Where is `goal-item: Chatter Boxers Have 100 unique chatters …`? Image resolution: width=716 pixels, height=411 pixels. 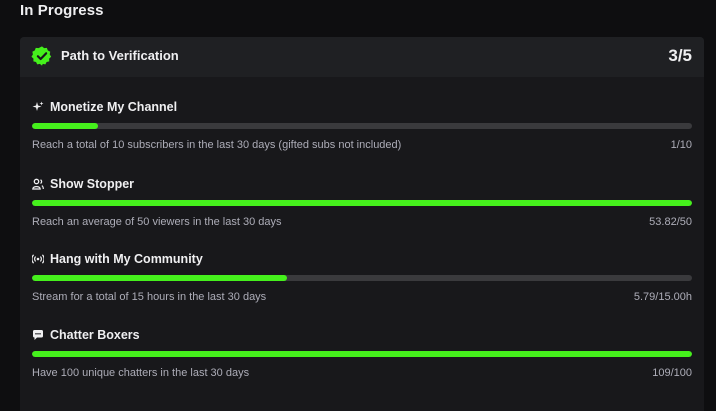
goal-item: Chatter Boxers Have 100 unique chatters … is located at coordinates (362, 357).